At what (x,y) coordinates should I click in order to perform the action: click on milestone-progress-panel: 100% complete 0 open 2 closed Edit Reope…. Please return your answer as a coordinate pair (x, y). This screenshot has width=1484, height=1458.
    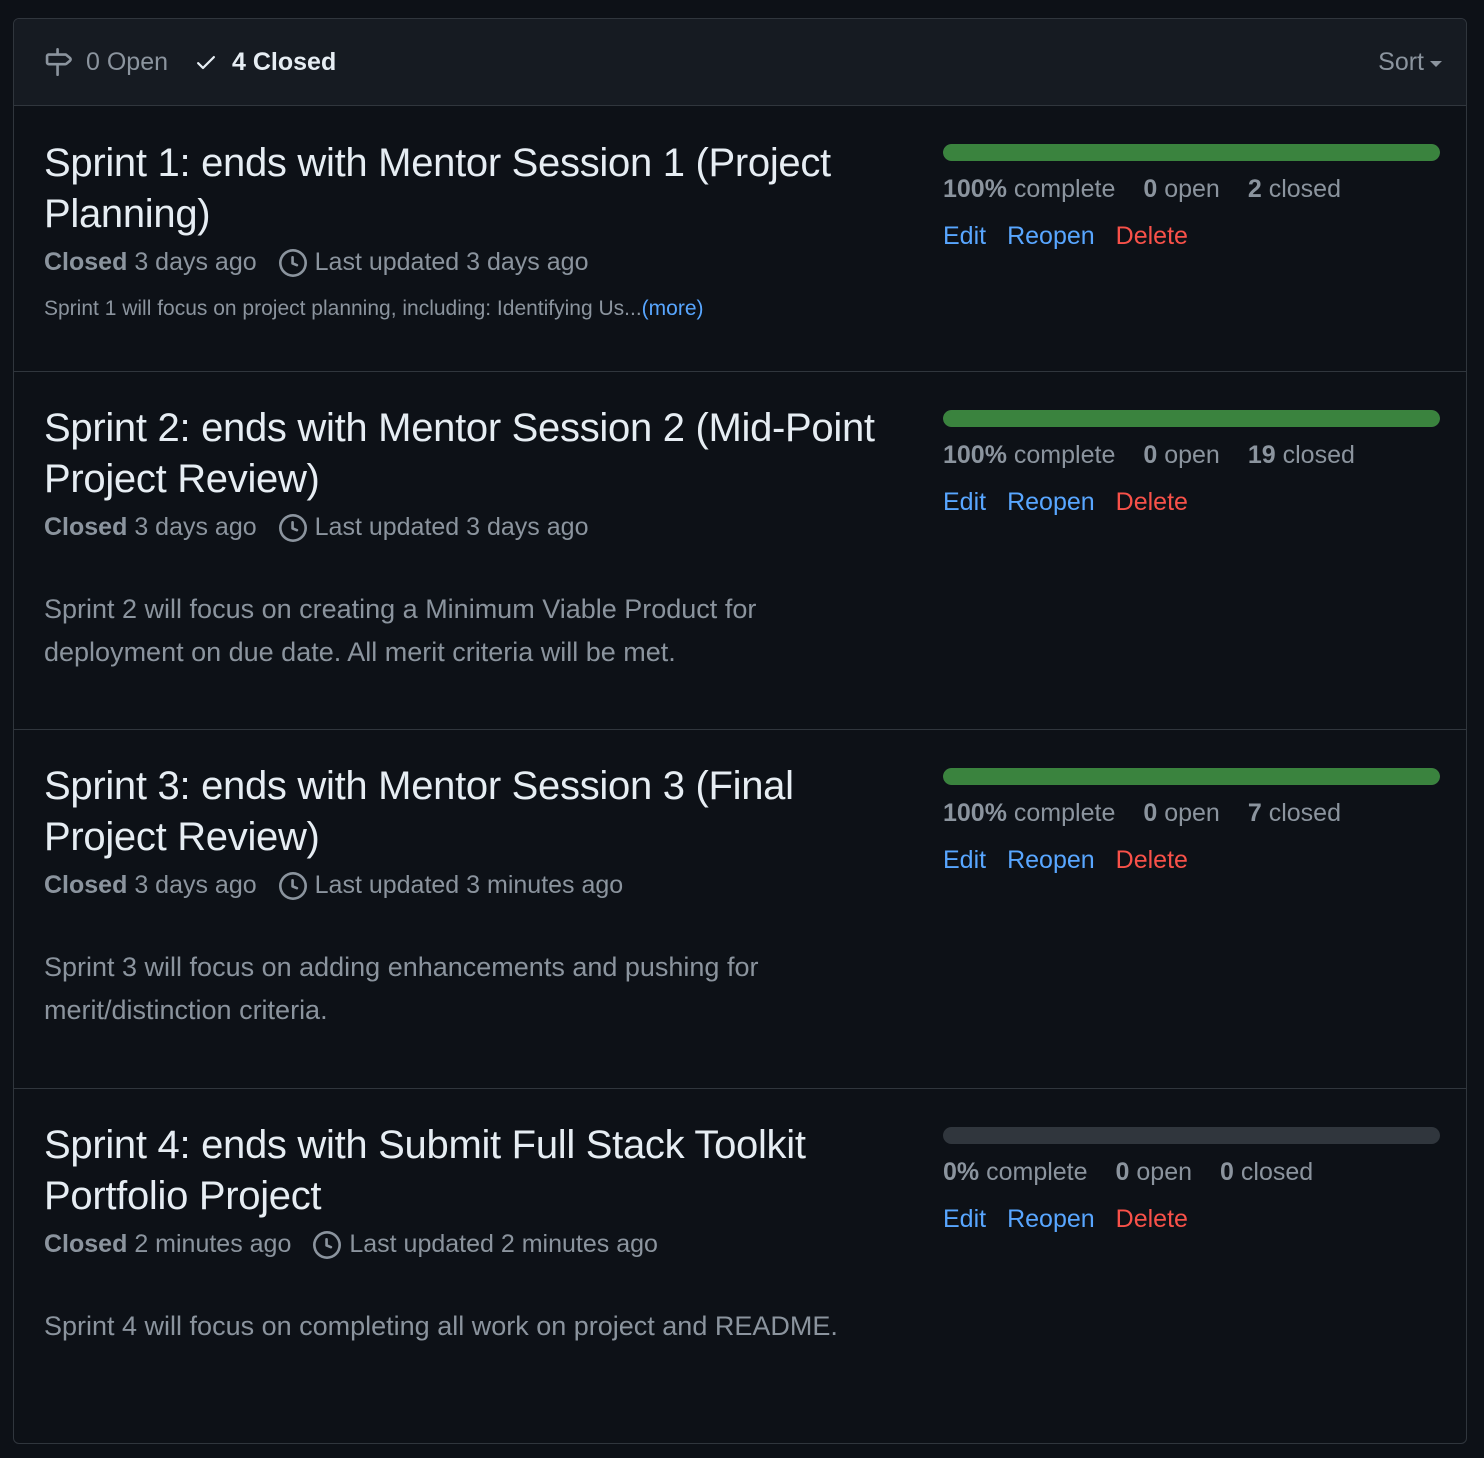
    Looking at the image, I should click on (1191, 197).